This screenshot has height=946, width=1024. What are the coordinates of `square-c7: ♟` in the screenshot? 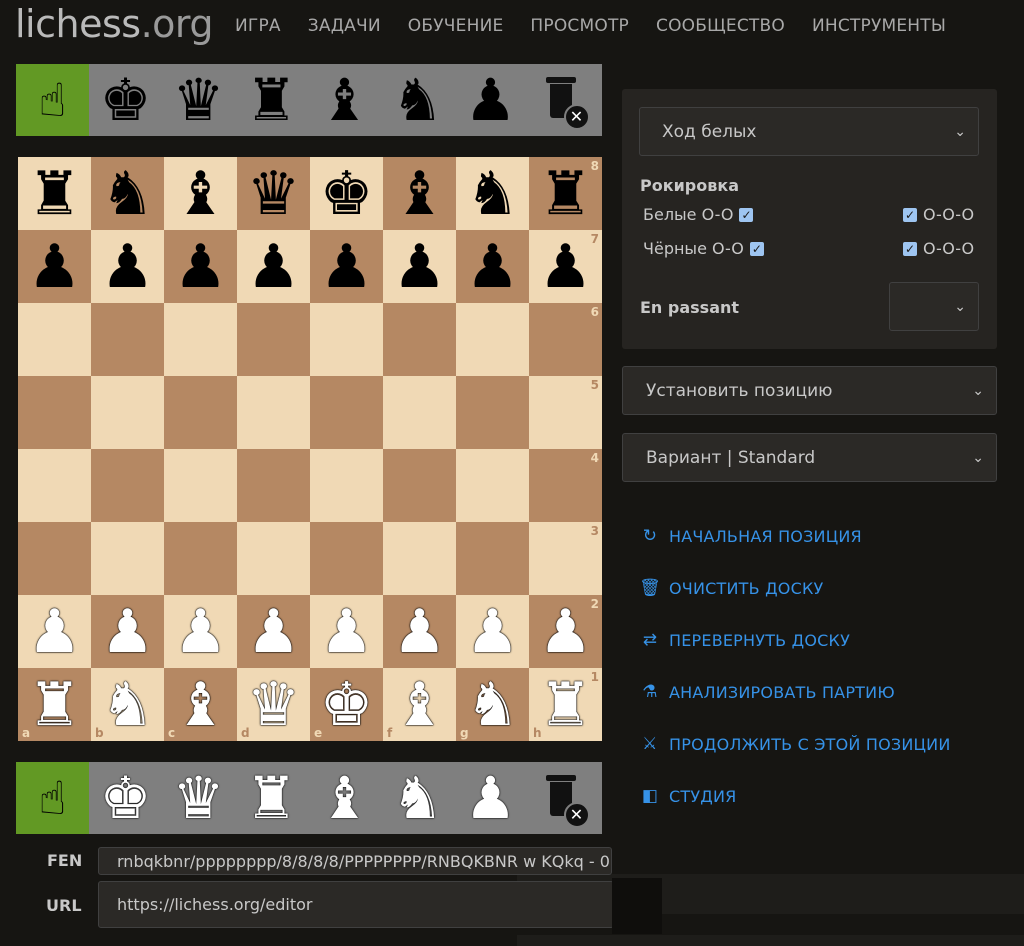 It's located at (200, 266).